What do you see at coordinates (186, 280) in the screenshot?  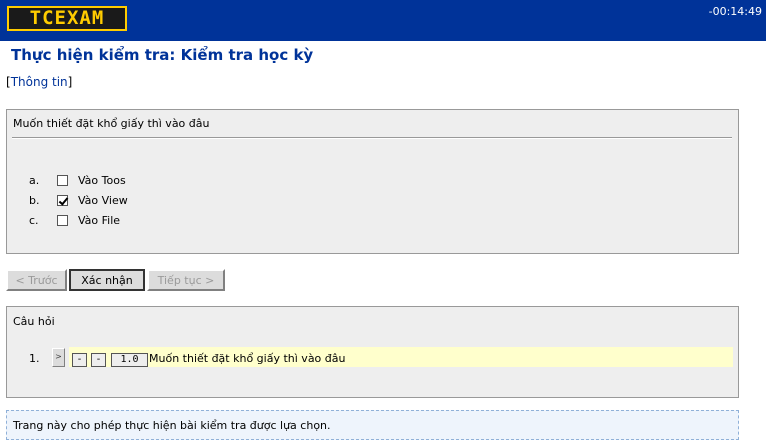 I see `next-button: Tiếp tục >` at bounding box center [186, 280].